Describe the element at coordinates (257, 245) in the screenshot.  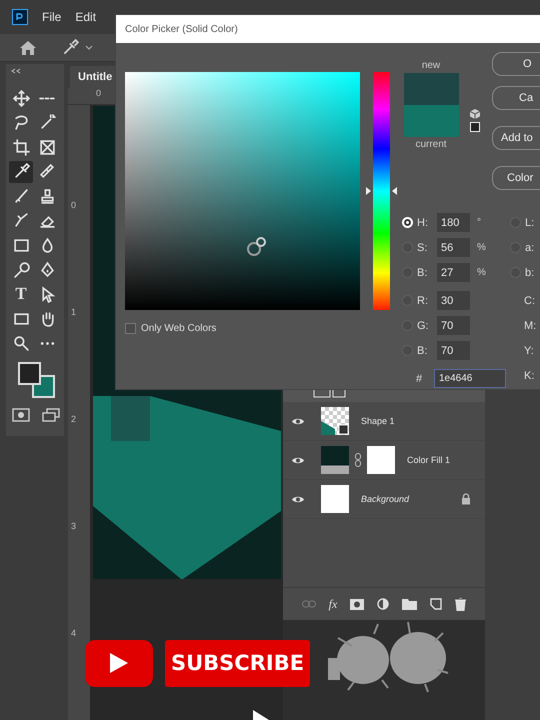
I see `color-marker-icon` at that location.